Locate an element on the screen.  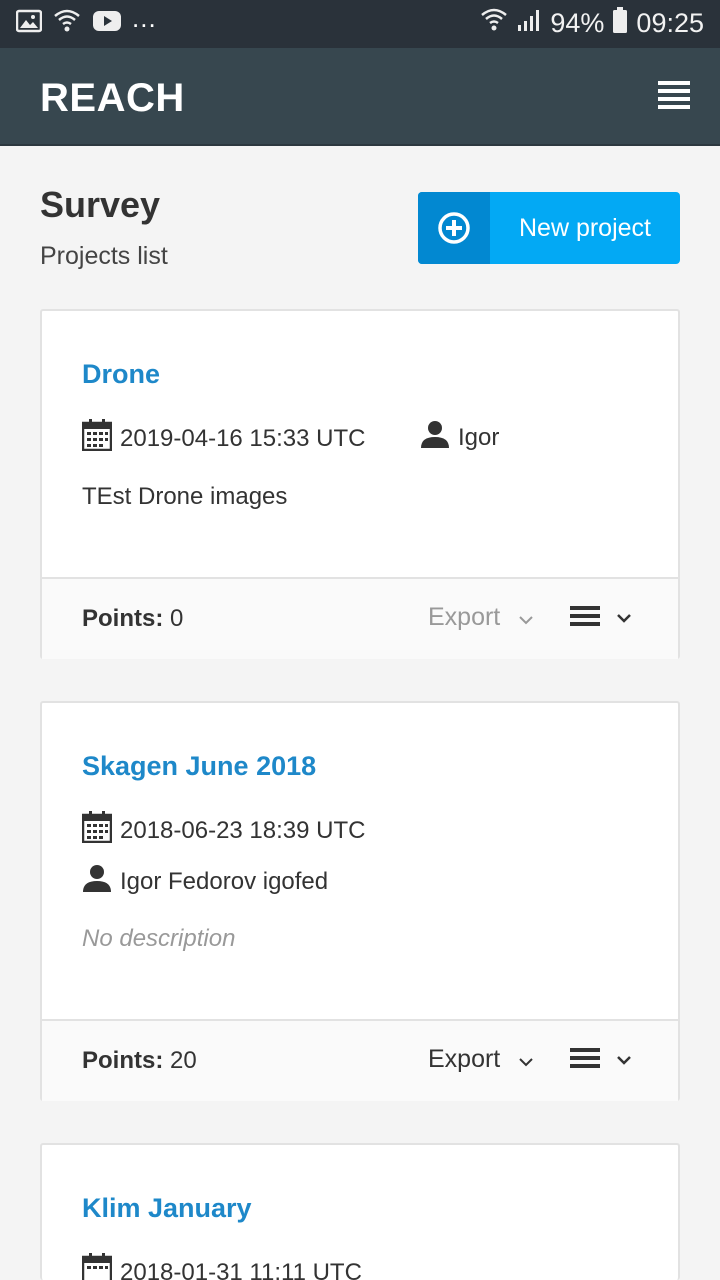
project-owner: Igor is located at coordinates (459, 437).